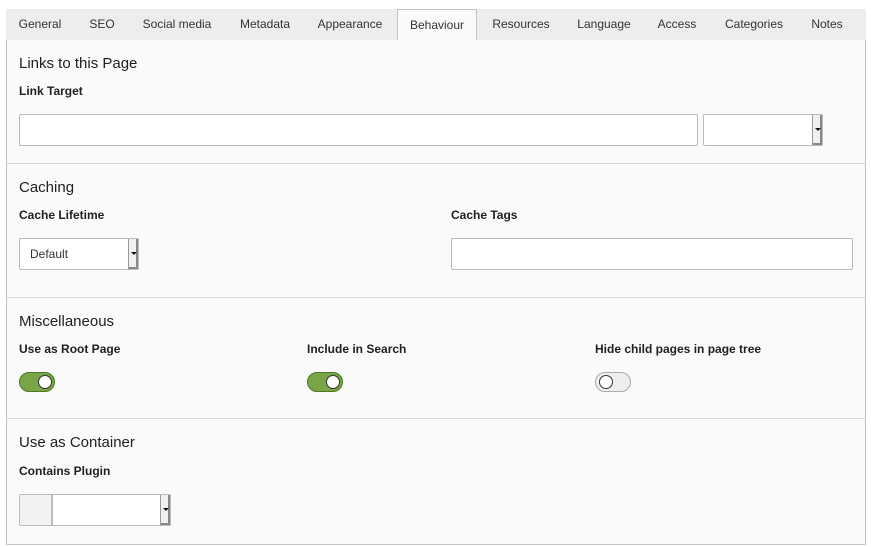 This screenshot has width=871, height=547. I want to click on root-page-toggle, so click(37, 382).